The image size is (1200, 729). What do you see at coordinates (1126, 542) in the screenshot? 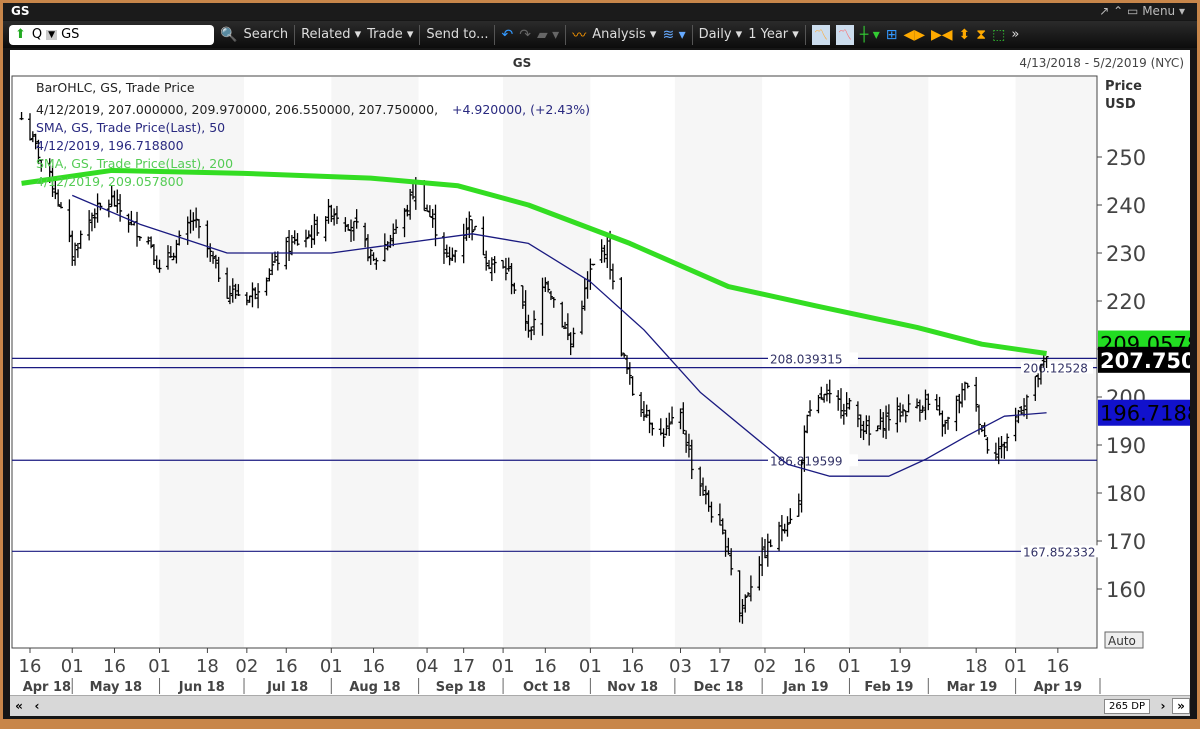
I see `y-tick-label: 170` at bounding box center [1126, 542].